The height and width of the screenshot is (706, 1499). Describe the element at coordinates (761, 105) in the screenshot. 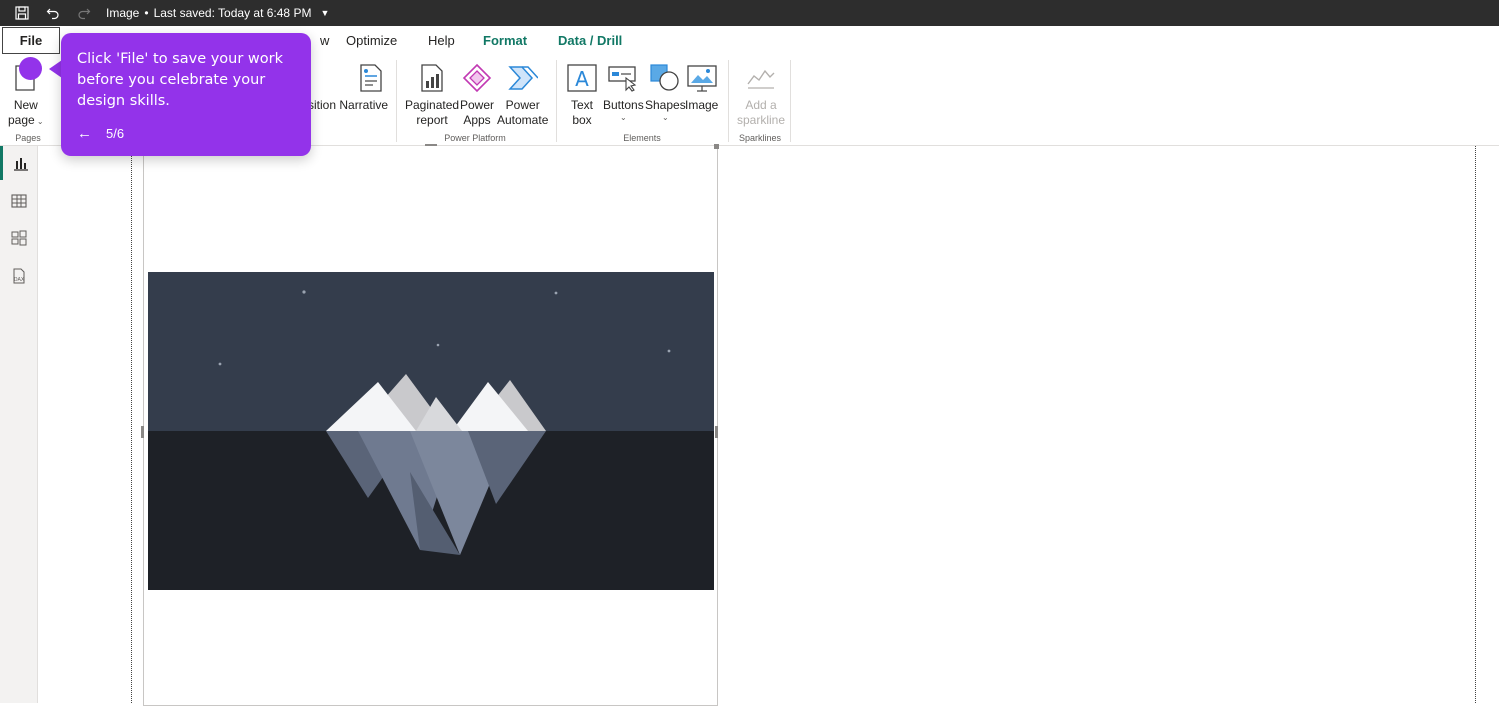

I see `sparkline-label-1: Add a` at that location.